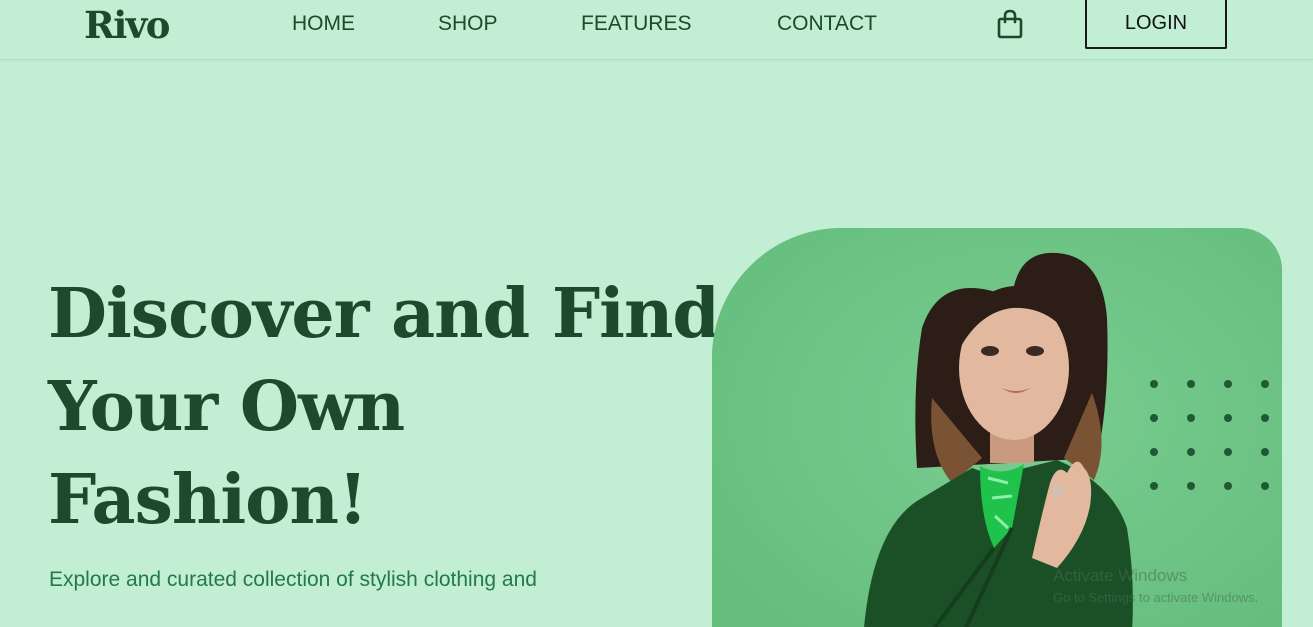  Describe the element at coordinates (226, 407) in the screenshot. I see `hero-title-line: Your Own` at that location.